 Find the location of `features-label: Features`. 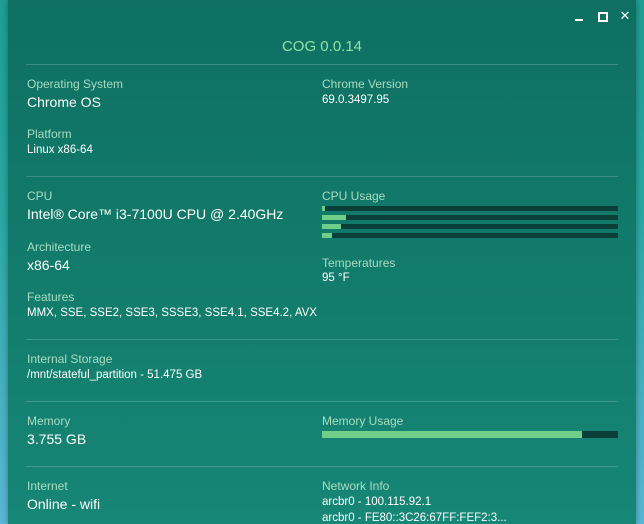

features-label: Features is located at coordinates (51, 297).